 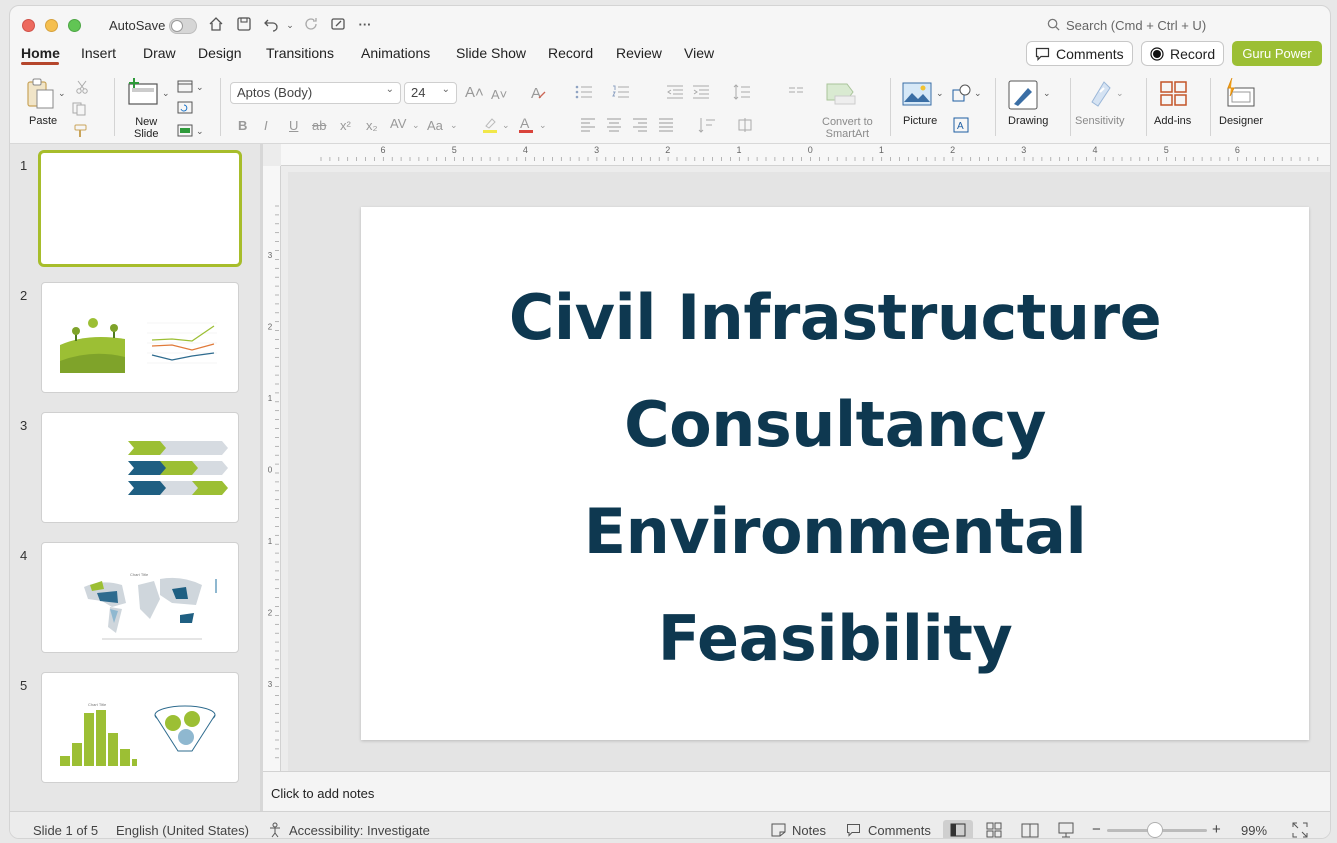 I want to click on quick-access-icon, so click(x=338, y=25).